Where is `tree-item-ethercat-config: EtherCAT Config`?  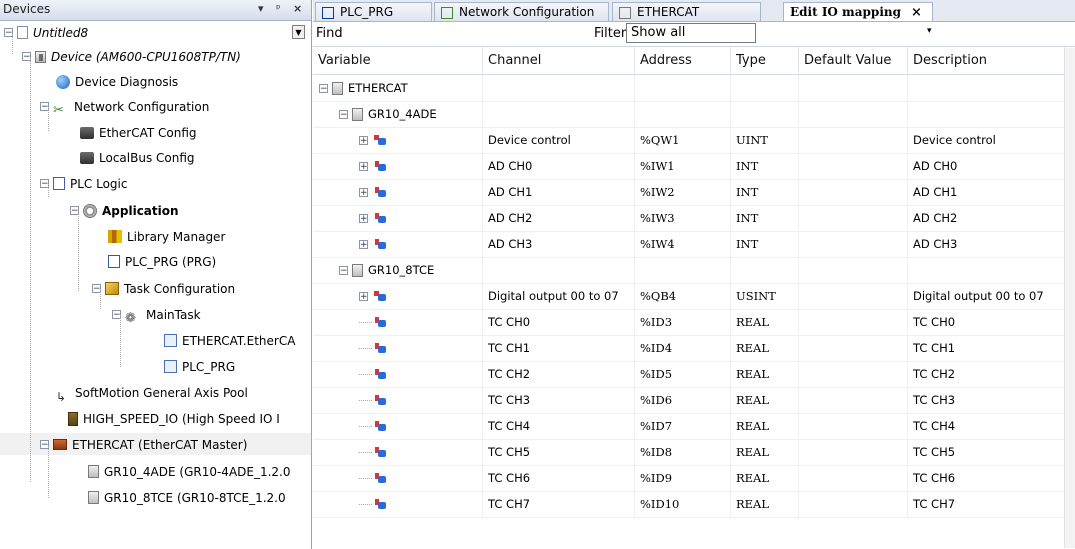
tree-item-ethercat-config: EtherCAT Config is located at coordinates (138, 132).